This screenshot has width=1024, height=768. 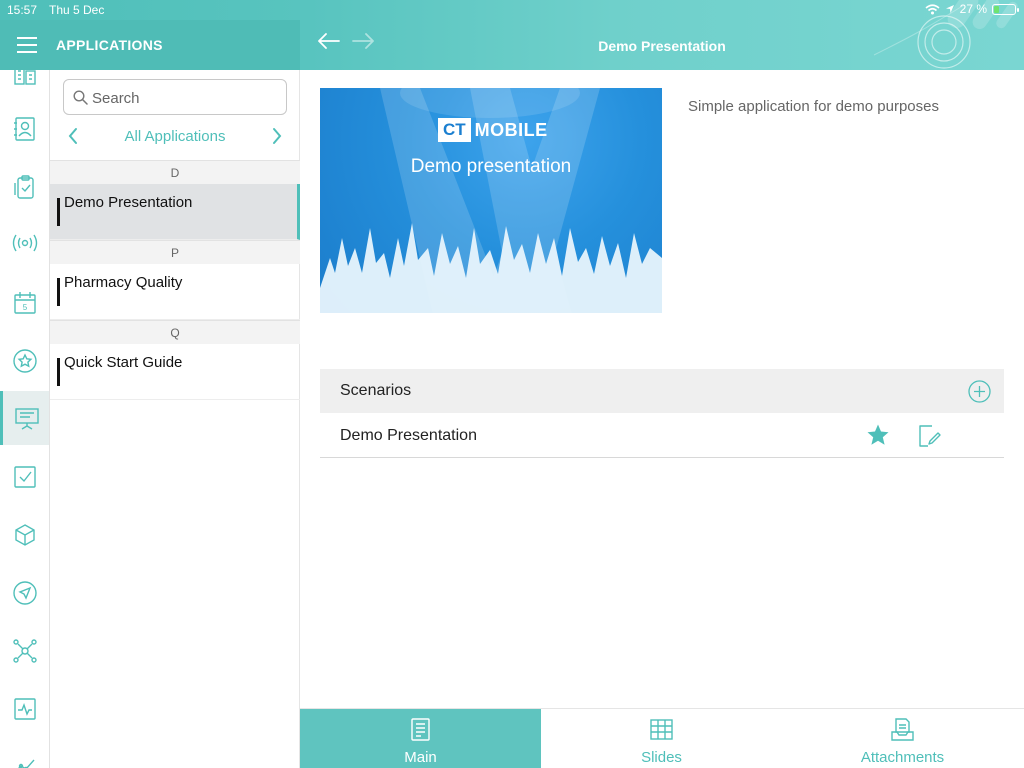 I want to click on calendar-icon: 5, so click(x=25, y=303).